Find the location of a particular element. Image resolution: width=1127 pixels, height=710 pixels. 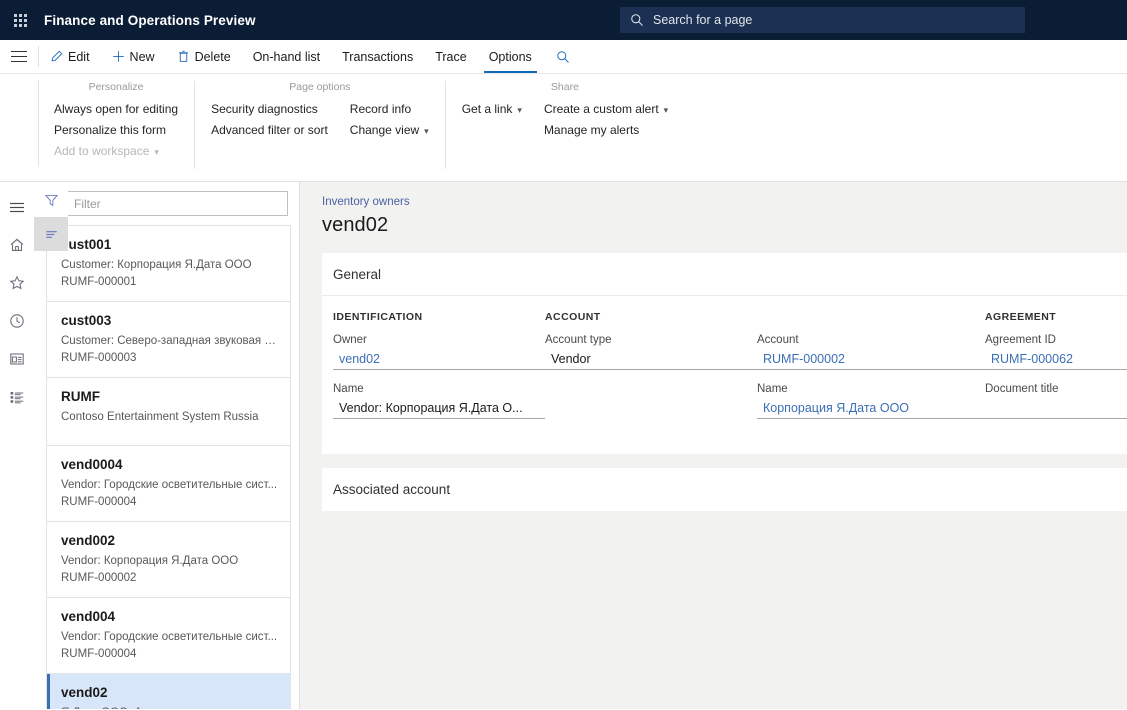

sort-lines-icon is located at coordinates (51, 234).